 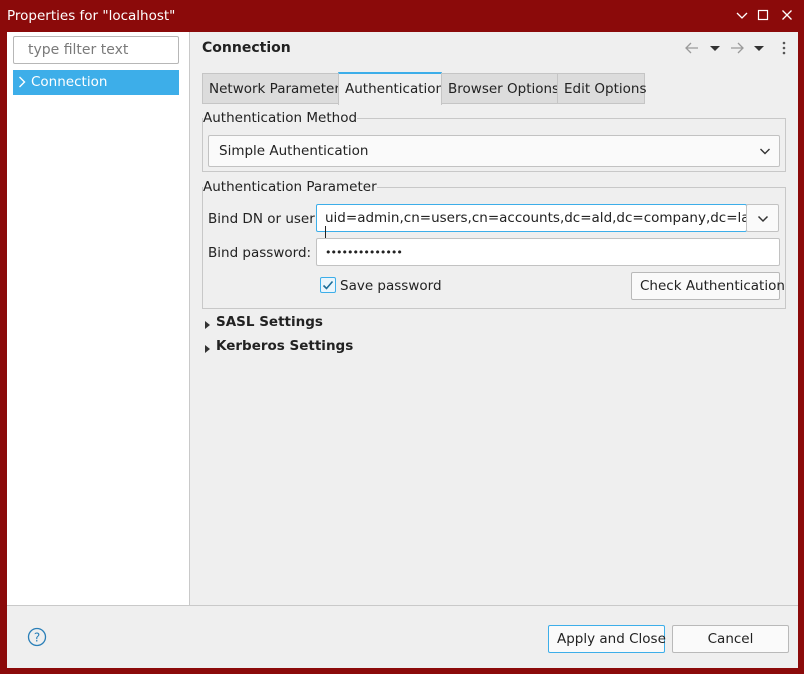 What do you see at coordinates (602, 88) in the screenshot?
I see `tab-edit-options: Edit Options` at bounding box center [602, 88].